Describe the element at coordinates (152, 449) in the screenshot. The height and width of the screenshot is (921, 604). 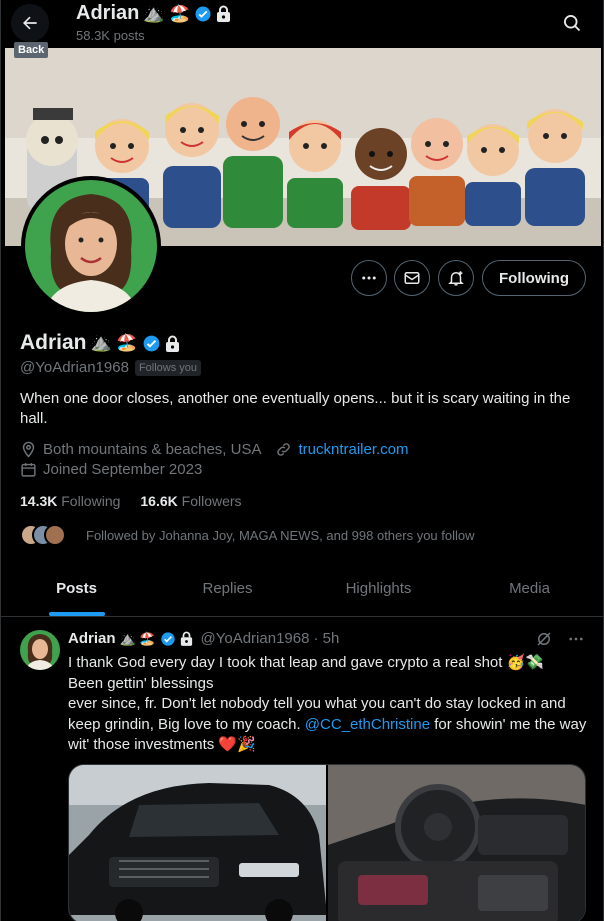
I see `profile-location: Both mountains & beaches, USA` at that location.